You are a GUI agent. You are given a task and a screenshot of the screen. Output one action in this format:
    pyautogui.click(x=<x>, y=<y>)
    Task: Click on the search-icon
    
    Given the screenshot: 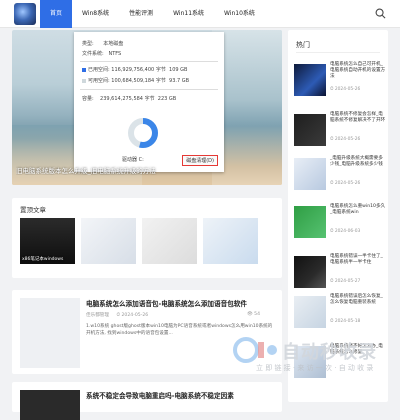 What is the action you would take?
    pyautogui.click(x=380, y=13)
    